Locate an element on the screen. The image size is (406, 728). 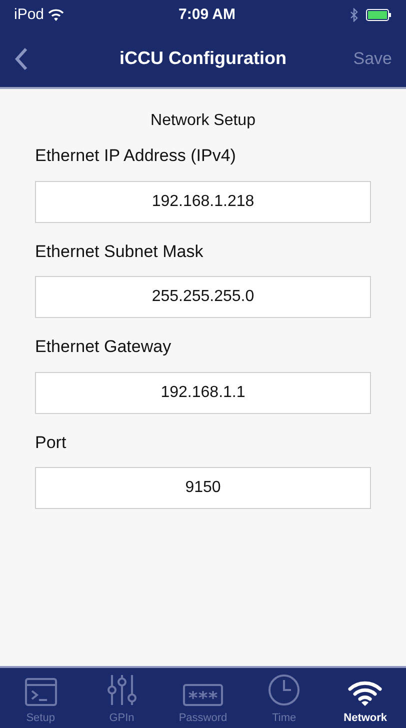
field-label: Port is located at coordinates (51, 443).